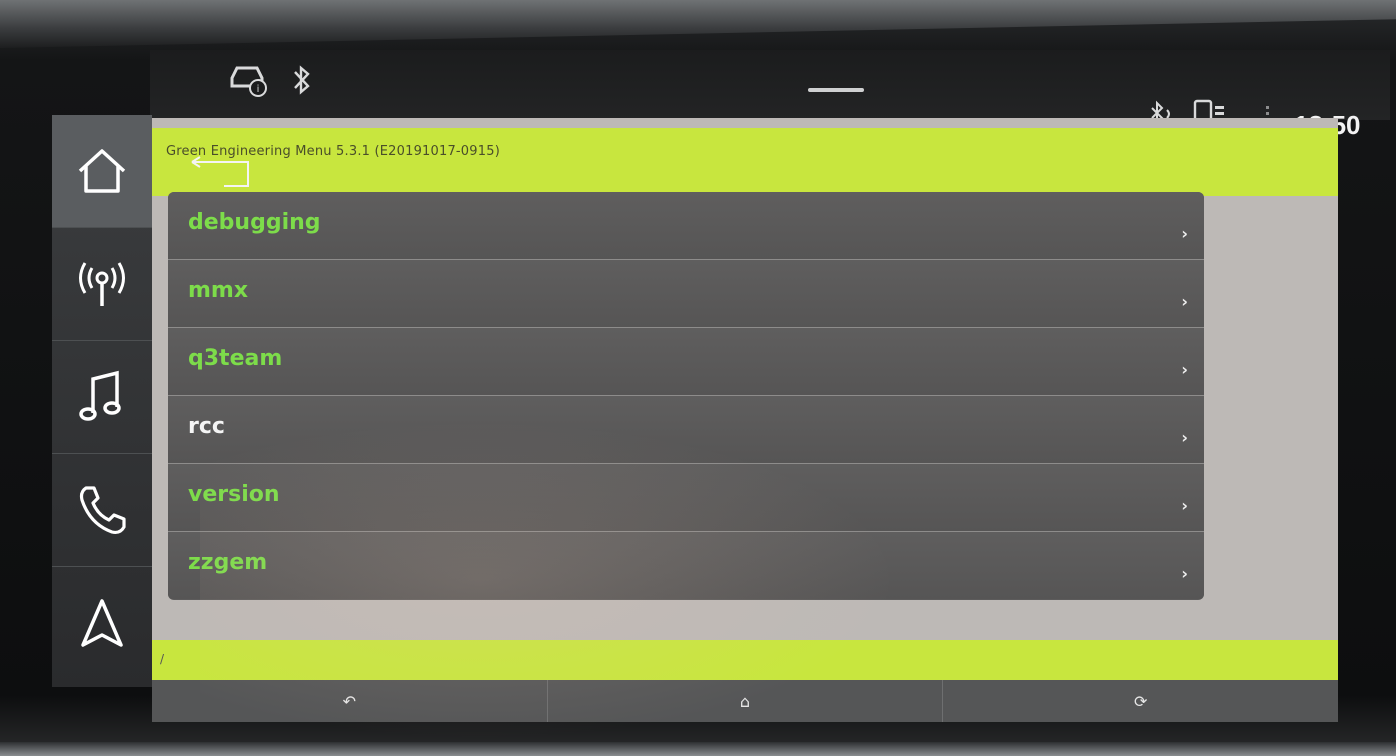 The height and width of the screenshot is (756, 1396). I want to click on radio-antenna-icon, so click(102, 284).